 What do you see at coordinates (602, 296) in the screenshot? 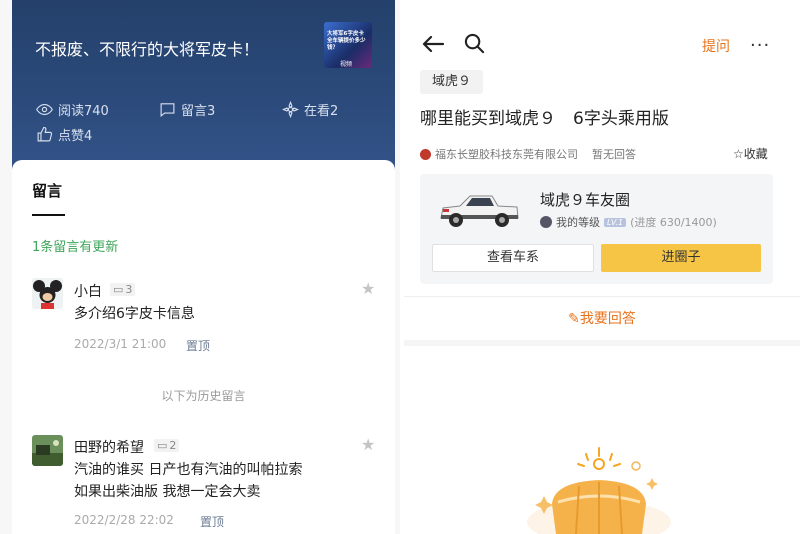
I see `divider` at bounding box center [602, 296].